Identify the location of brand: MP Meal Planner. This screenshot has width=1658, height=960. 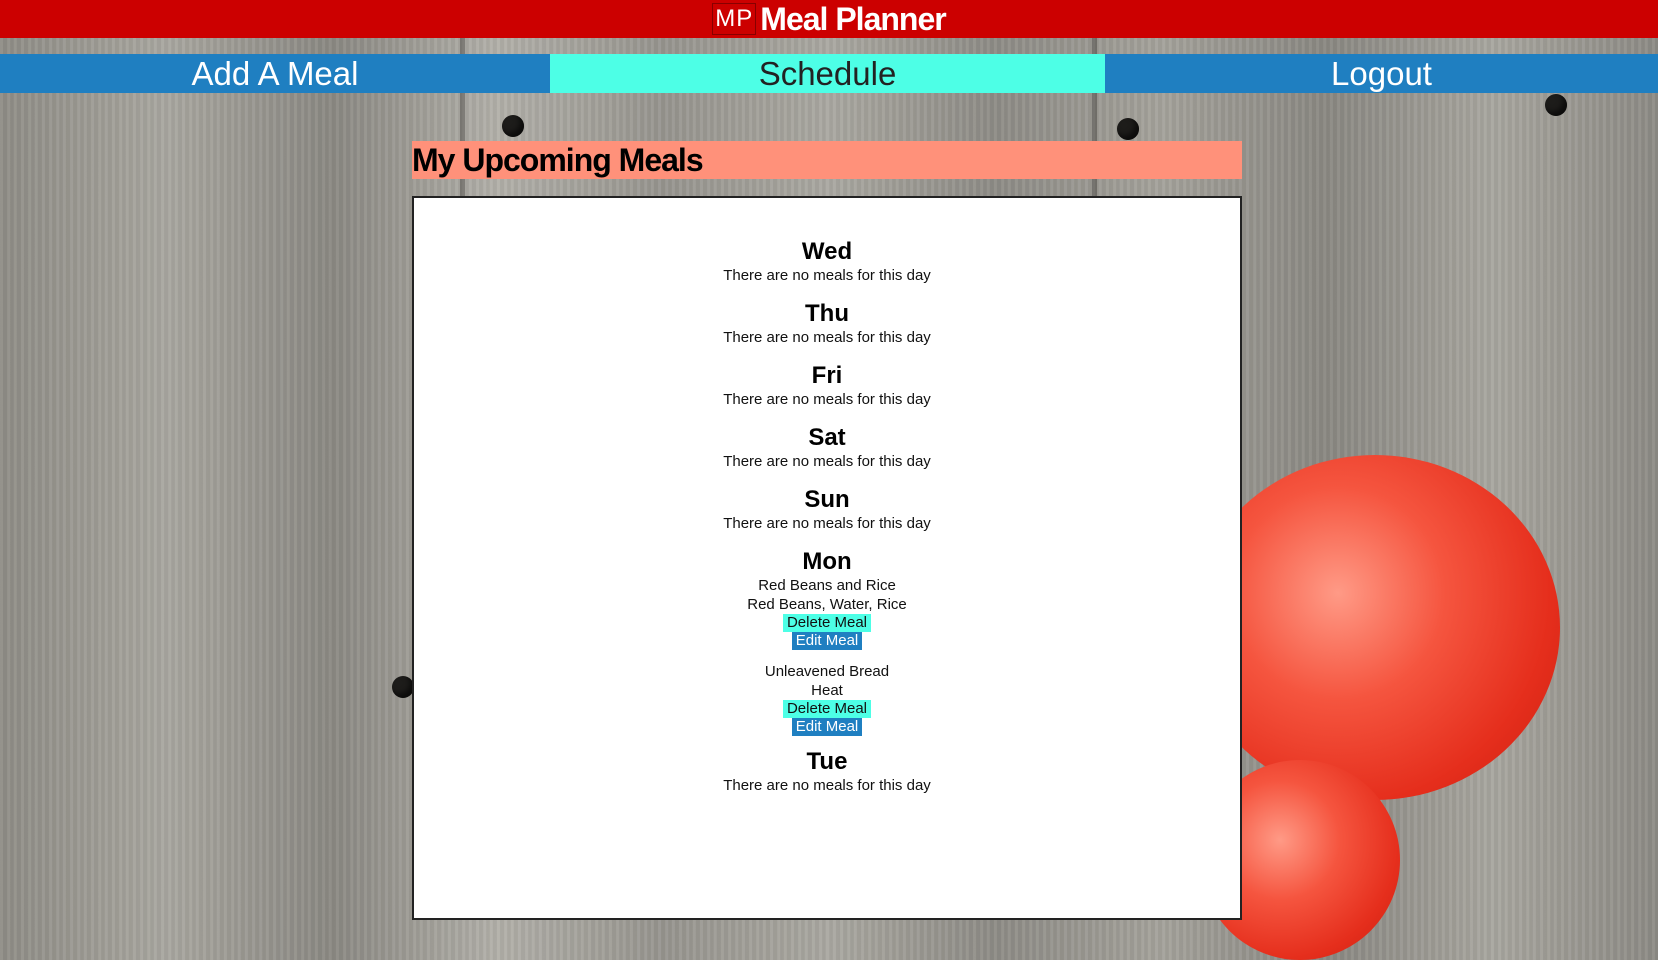
(829, 19).